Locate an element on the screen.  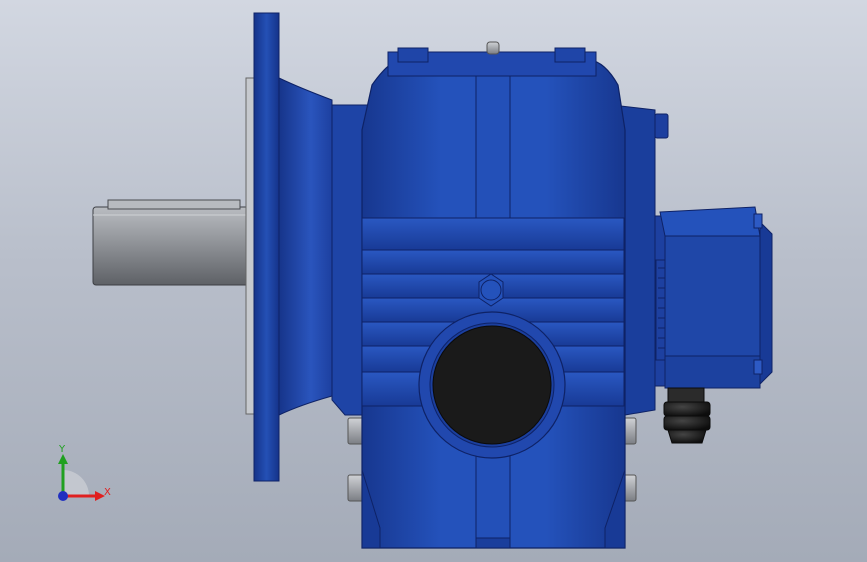
x-axis-label: X is located at coordinates (107, 492).